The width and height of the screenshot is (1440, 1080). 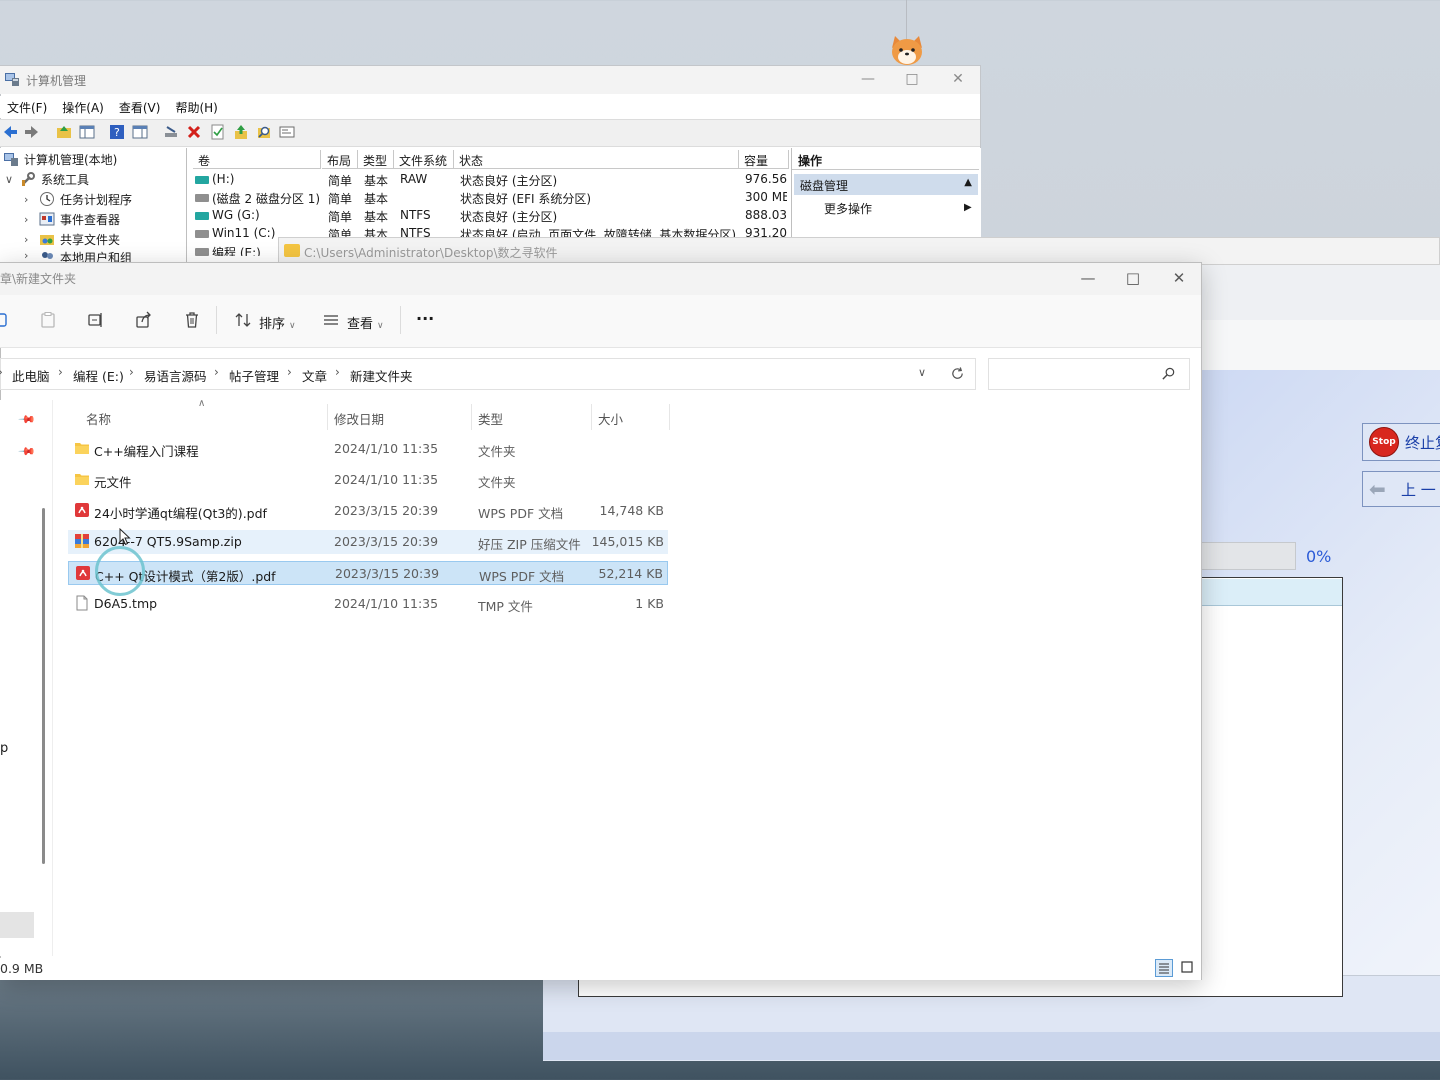 I want to click on nav-scrollbar, so click(x=43, y=686).